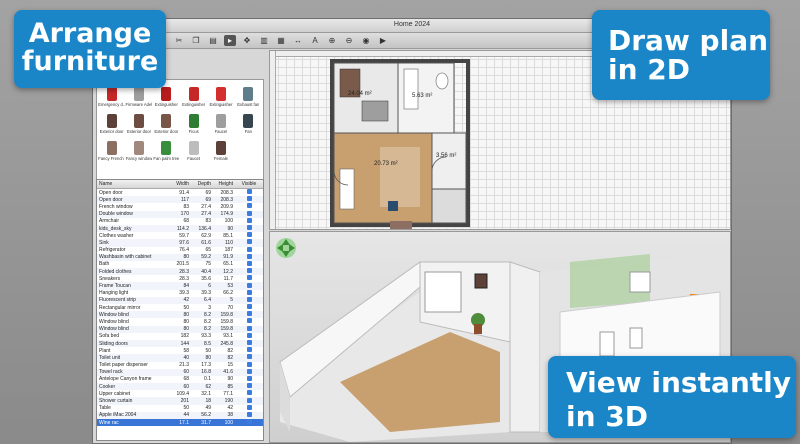  What do you see at coordinates (180, 257) in the screenshot?
I see `table-row: Washbasin with cabinet 80 59.2 91.9` at bounding box center [180, 257].